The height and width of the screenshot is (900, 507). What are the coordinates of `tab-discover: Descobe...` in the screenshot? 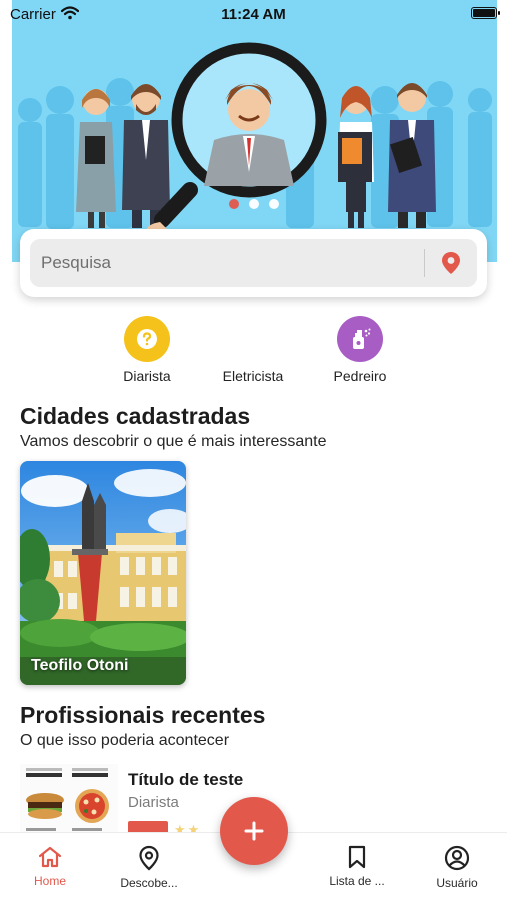 It's located at (149, 867).